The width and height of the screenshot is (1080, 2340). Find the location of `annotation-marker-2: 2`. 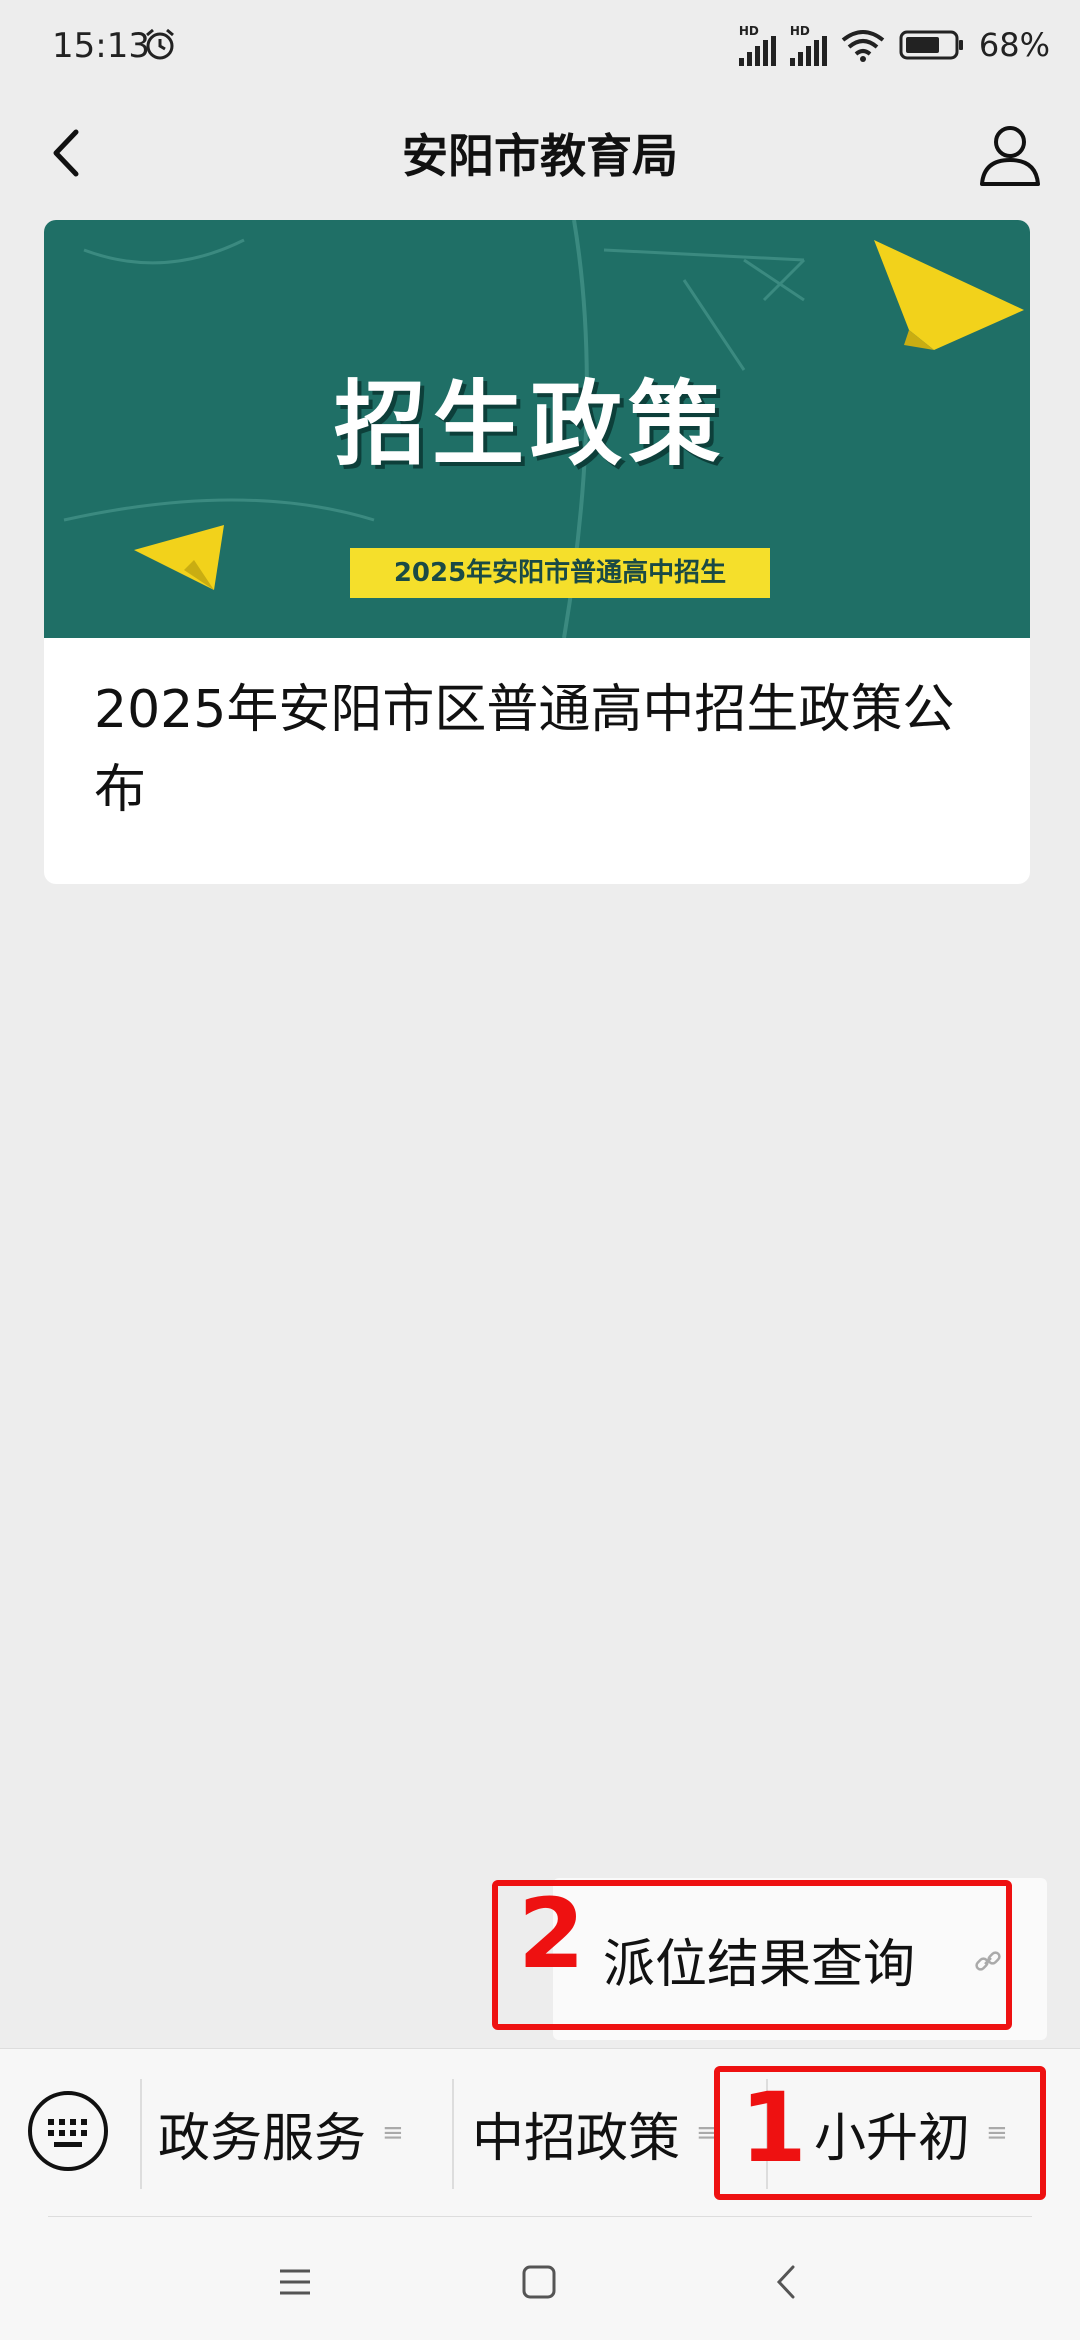

annotation-marker-2: 2 is located at coordinates (551, 1934).